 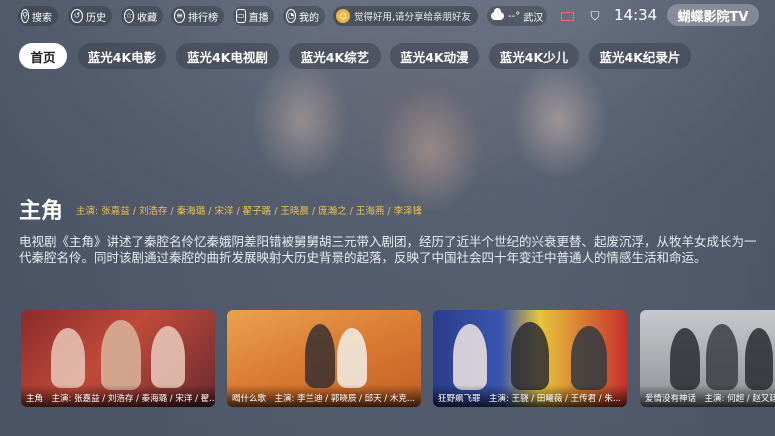 What do you see at coordinates (122, 56) in the screenshot?
I see `tab-4k-movies: 蓝光4K电影` at bounding box center [122, 56].